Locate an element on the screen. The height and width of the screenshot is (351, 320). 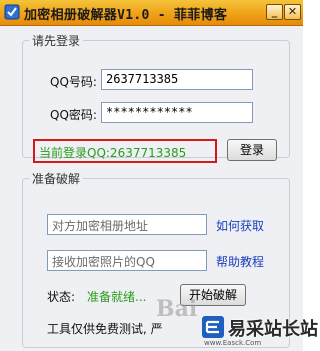
status-label: 状态: is located at coordinates (61, 297).